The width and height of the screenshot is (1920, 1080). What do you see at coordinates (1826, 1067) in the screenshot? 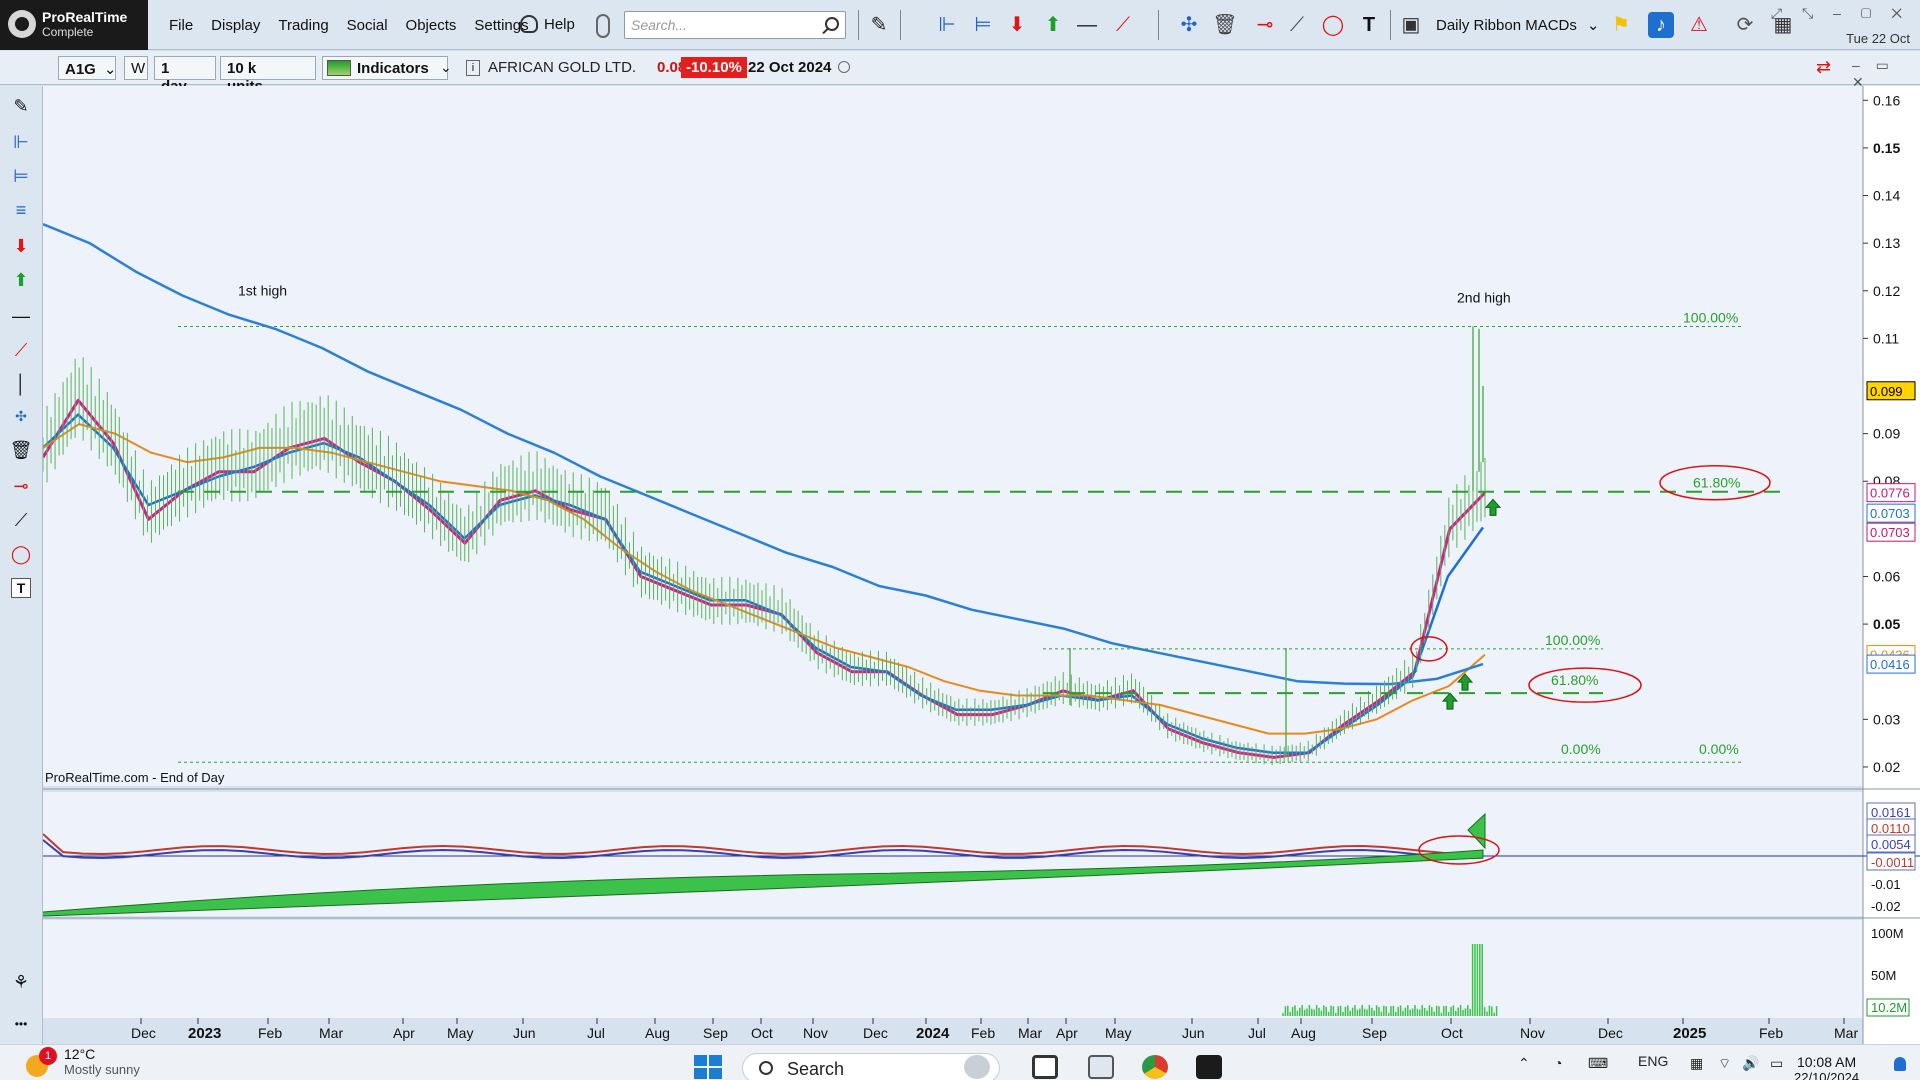
I see `clock: 10:08 AM 22/10/2024` at bounding box center [1826, 1067].